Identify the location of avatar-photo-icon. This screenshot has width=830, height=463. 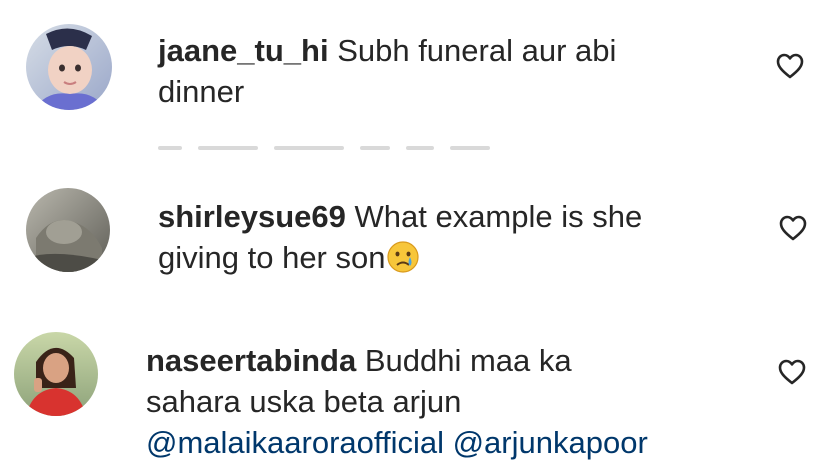
(68, 230).